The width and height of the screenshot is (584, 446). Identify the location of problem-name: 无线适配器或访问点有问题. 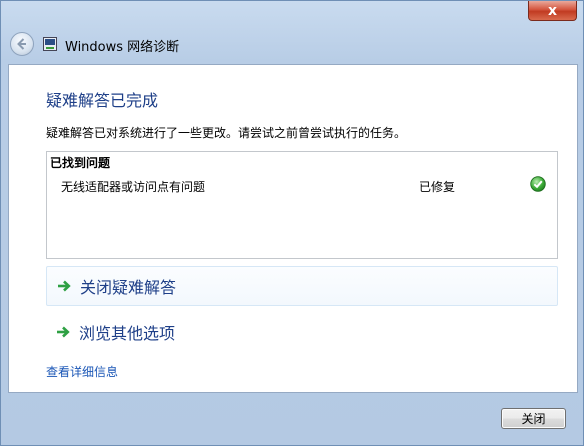
(133, 187).